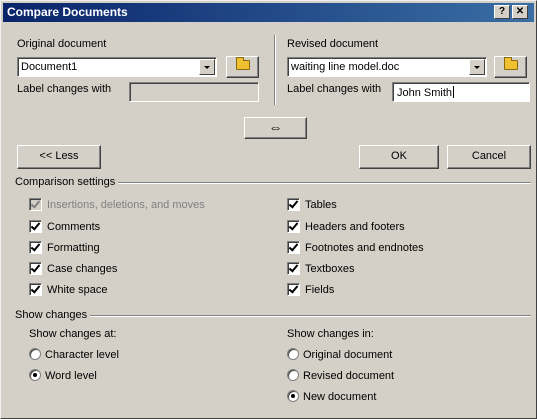  I want to click on cancel-button: Cancel, so click(489, 157).